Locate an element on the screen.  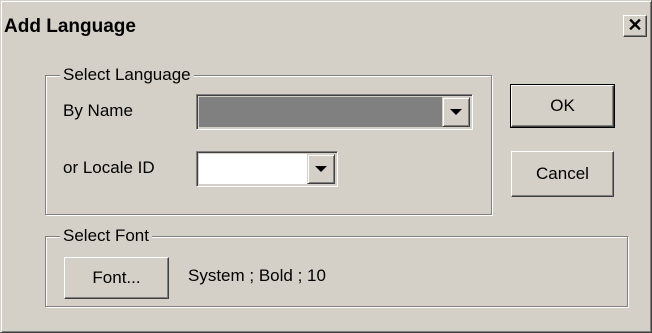
locale-id-combo is located at coordinates (267, 169).